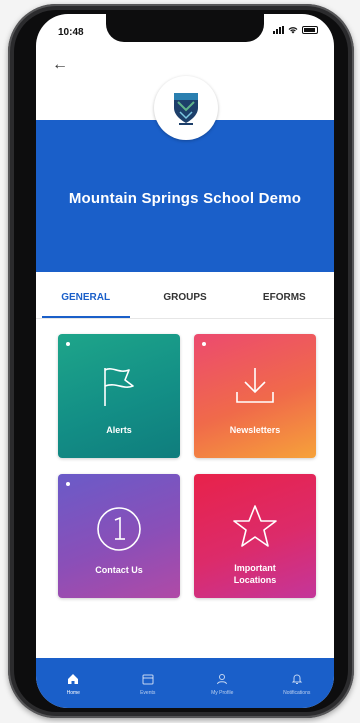  Describe the element at coordinates (185, 318) in the screenshot. I see `tab-divider` at that location.